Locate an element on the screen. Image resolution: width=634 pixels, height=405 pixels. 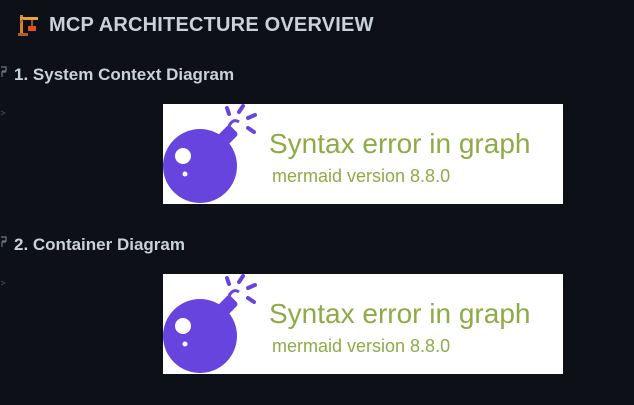
section-heading-system-context: 1. System Context Diagram is located at coordinates (124, 74).